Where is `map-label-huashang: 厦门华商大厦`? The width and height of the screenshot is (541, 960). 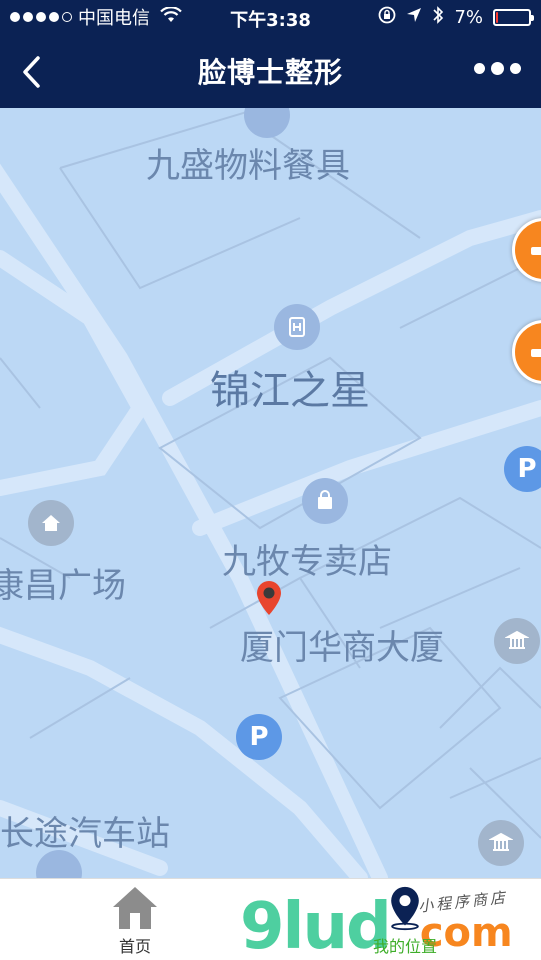
map-label-huashang: 厦门华商大厦 is located at coordinates (342, 648).